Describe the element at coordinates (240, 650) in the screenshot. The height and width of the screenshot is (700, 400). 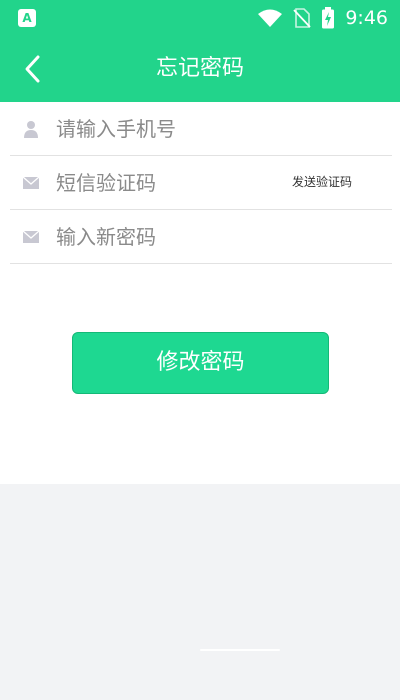
I see `home-indicator` at that location.